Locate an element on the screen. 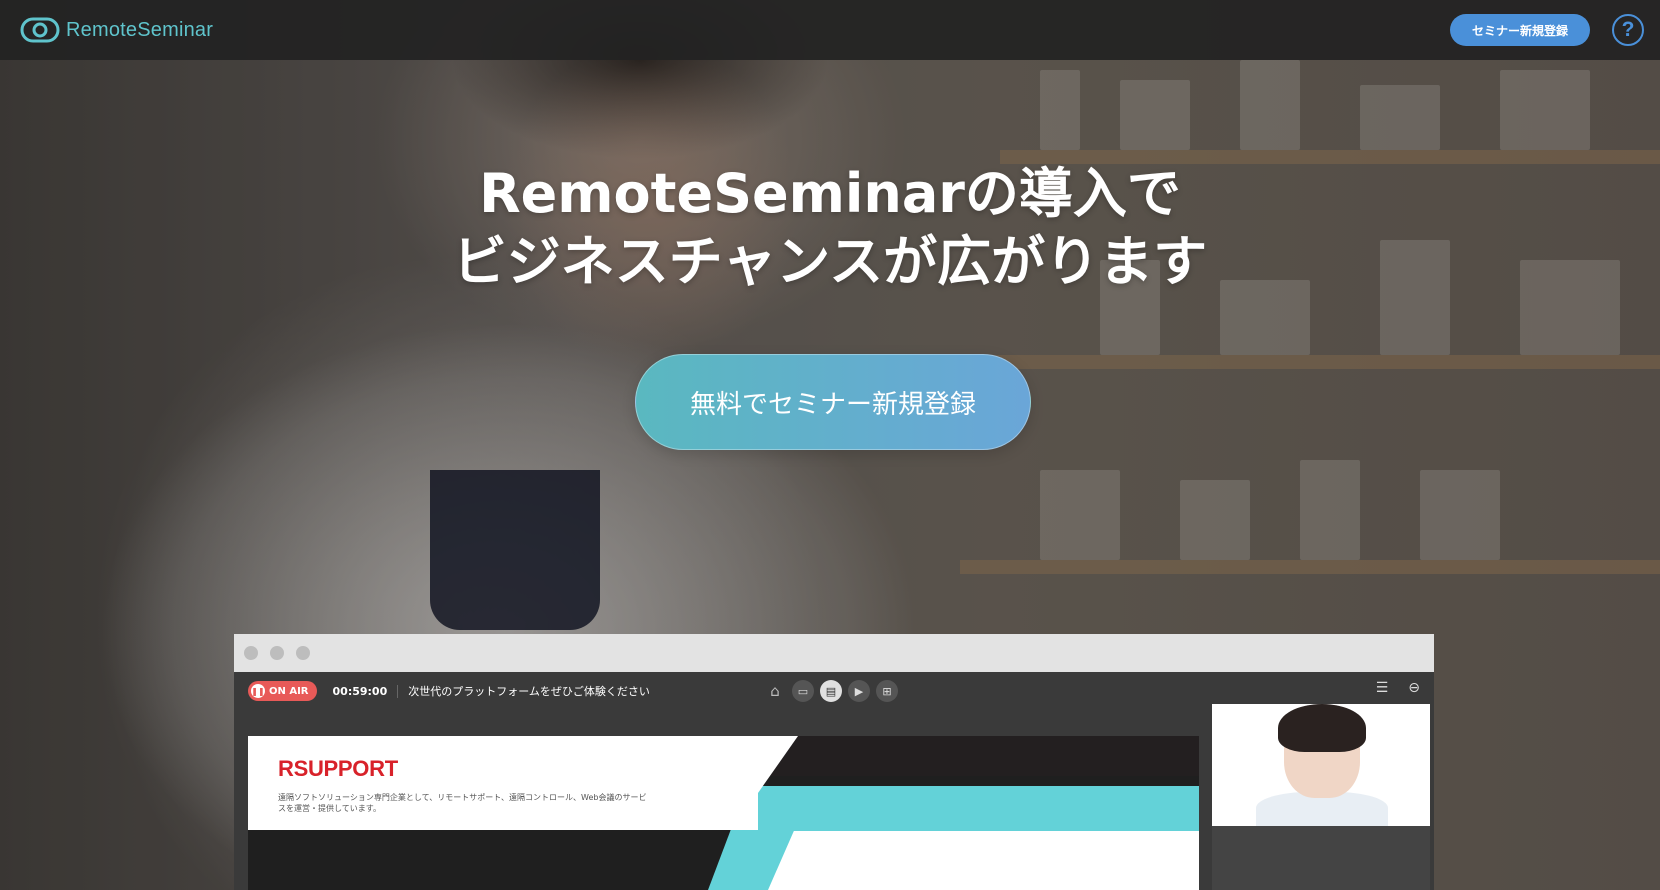  menu-icon: ☰ is located at coordinates (1382, 688).